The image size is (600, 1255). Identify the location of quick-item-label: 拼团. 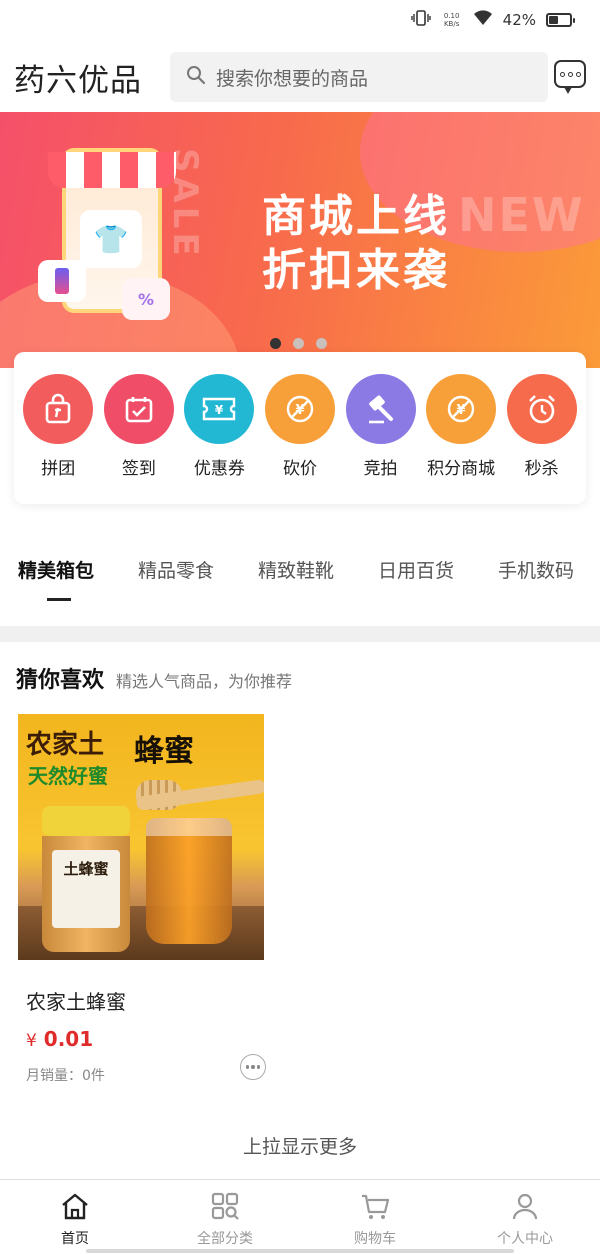
(58, 469).